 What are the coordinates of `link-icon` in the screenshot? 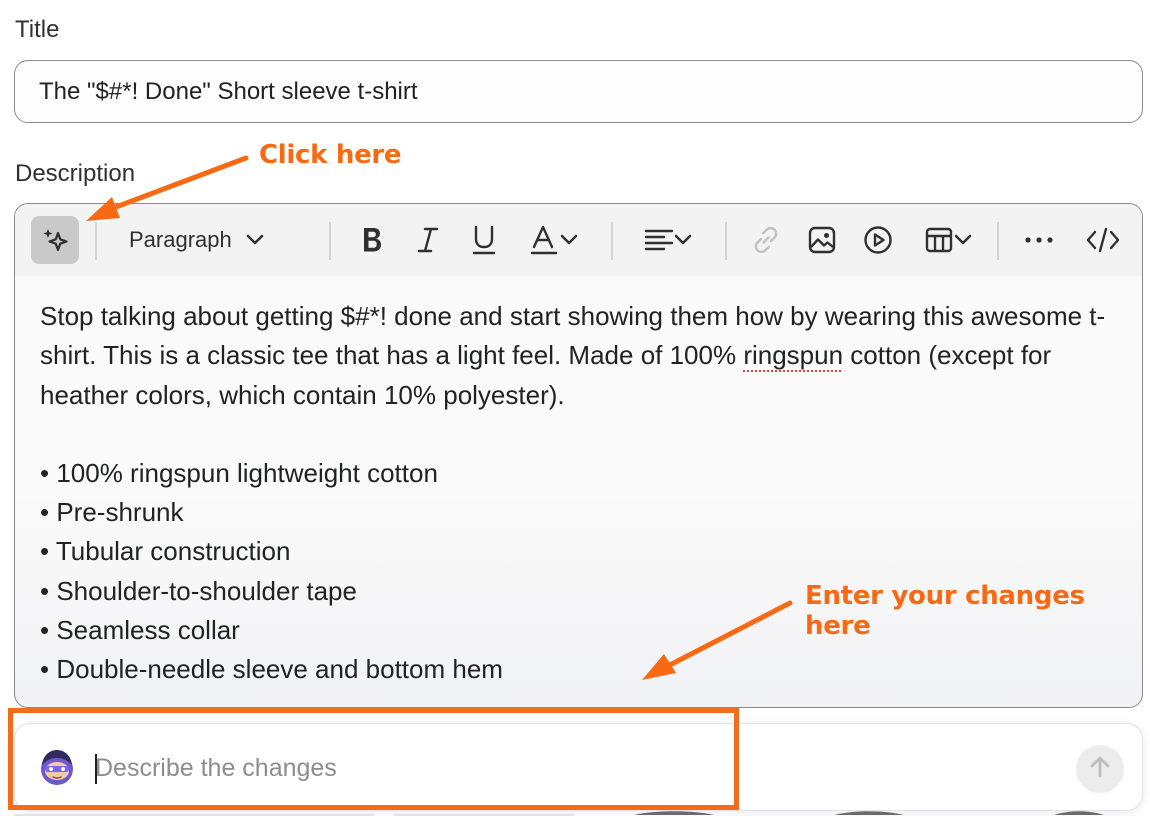 It's located at (766, 240).